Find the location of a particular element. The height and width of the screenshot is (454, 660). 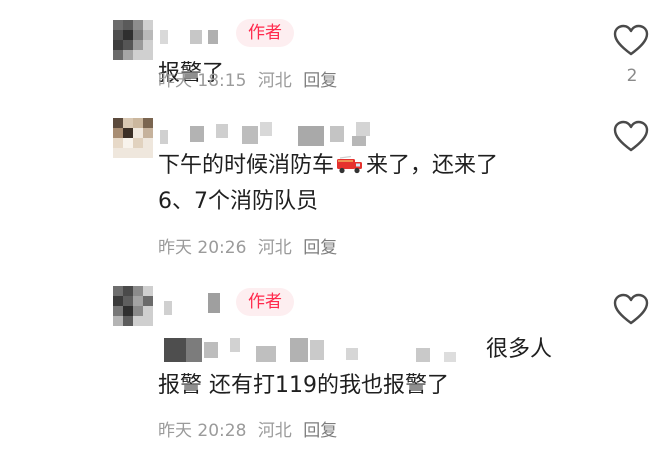

comment-time: 昨天 20:26 is located at coordinates (202, 248).